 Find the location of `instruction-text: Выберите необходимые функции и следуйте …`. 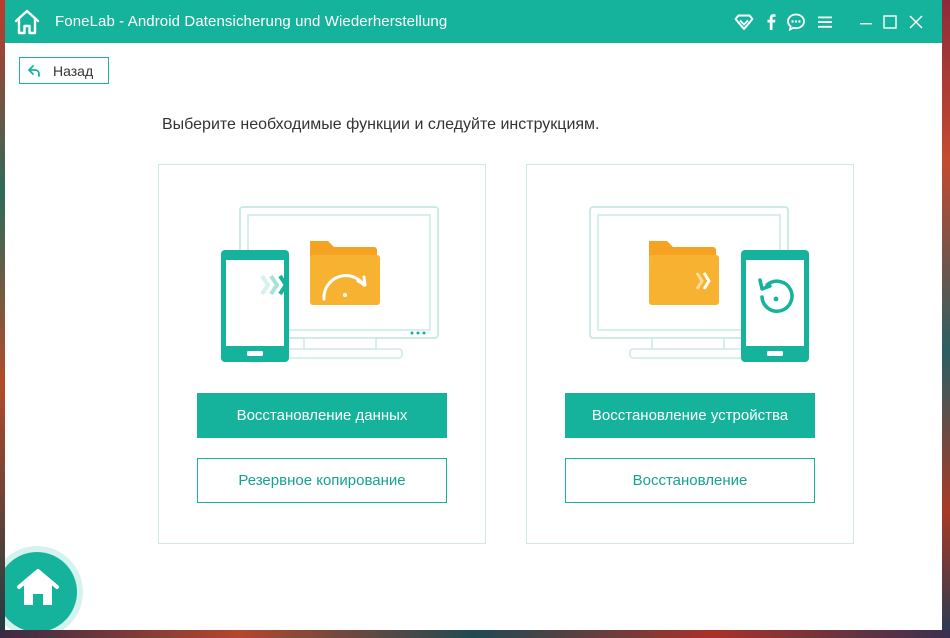

instruction-text: Выберите необходимые функции и следуйте … is located at coordinates (381, 124).